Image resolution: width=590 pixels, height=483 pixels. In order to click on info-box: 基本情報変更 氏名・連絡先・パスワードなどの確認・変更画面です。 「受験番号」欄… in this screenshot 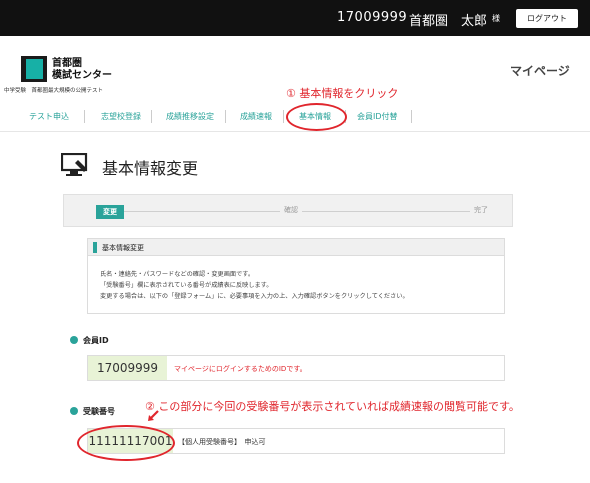, I will do `click(296, 276)`.